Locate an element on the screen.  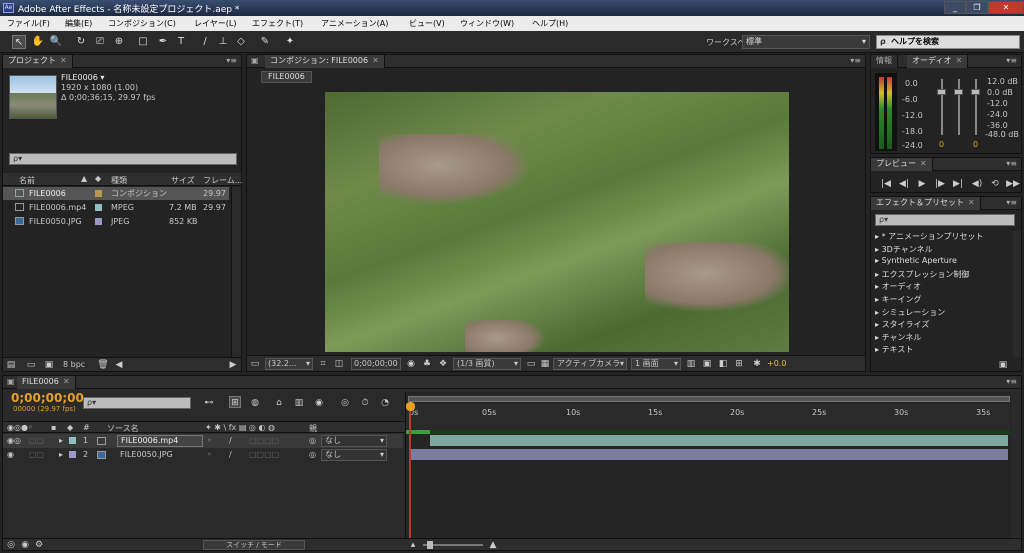
brainstorm-icon: ◎ is located at coordinates (345, 403).